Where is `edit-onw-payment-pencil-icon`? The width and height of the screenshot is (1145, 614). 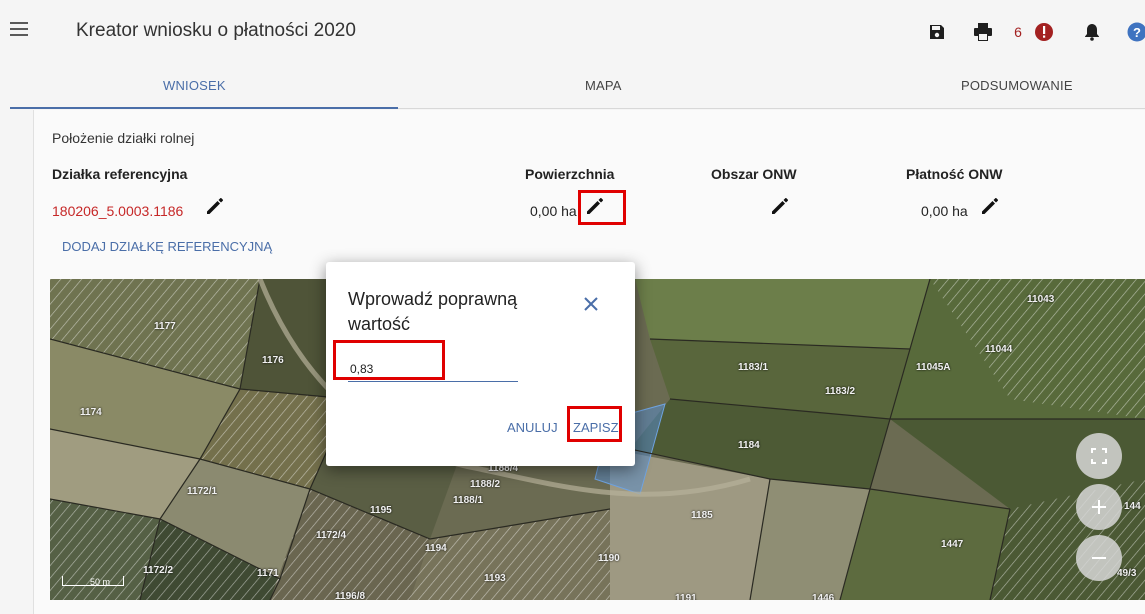
edit-onw-payment-pencil-icon is located at coordinates (991, 207).